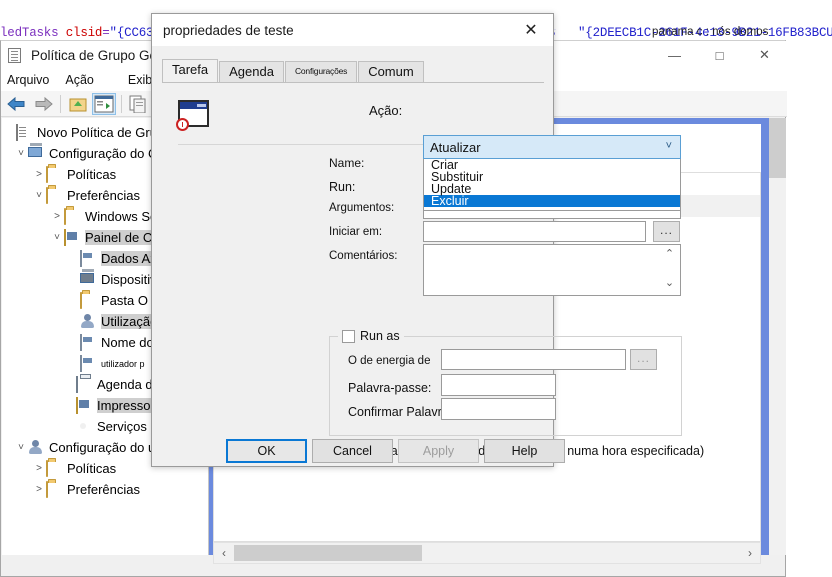 The image size is (832, 577). Describe the element at coordinates (487, 553) in the screenshot. I see `detail-horizontal-scrollbar: ‹ ›` at that location.